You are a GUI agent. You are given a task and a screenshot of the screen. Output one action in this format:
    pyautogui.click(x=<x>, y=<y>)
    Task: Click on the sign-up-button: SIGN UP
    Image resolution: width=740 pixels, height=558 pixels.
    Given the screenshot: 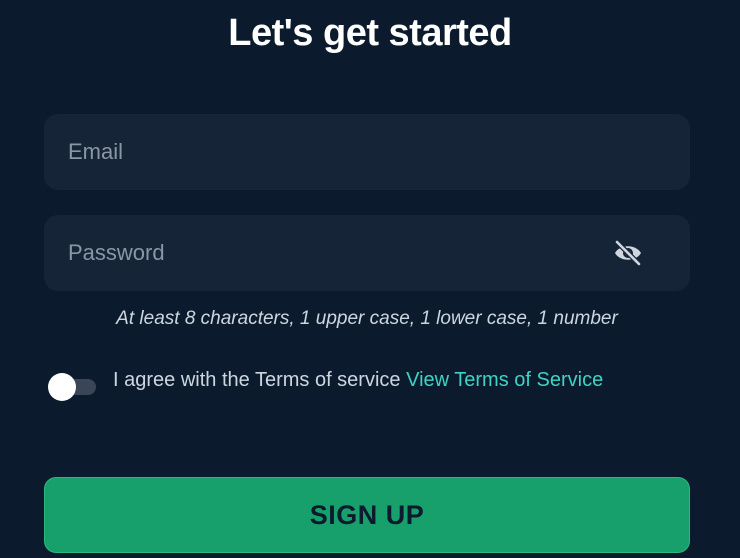 What is the action you would take?
    pyautogui.click(x=367, y=515)
    